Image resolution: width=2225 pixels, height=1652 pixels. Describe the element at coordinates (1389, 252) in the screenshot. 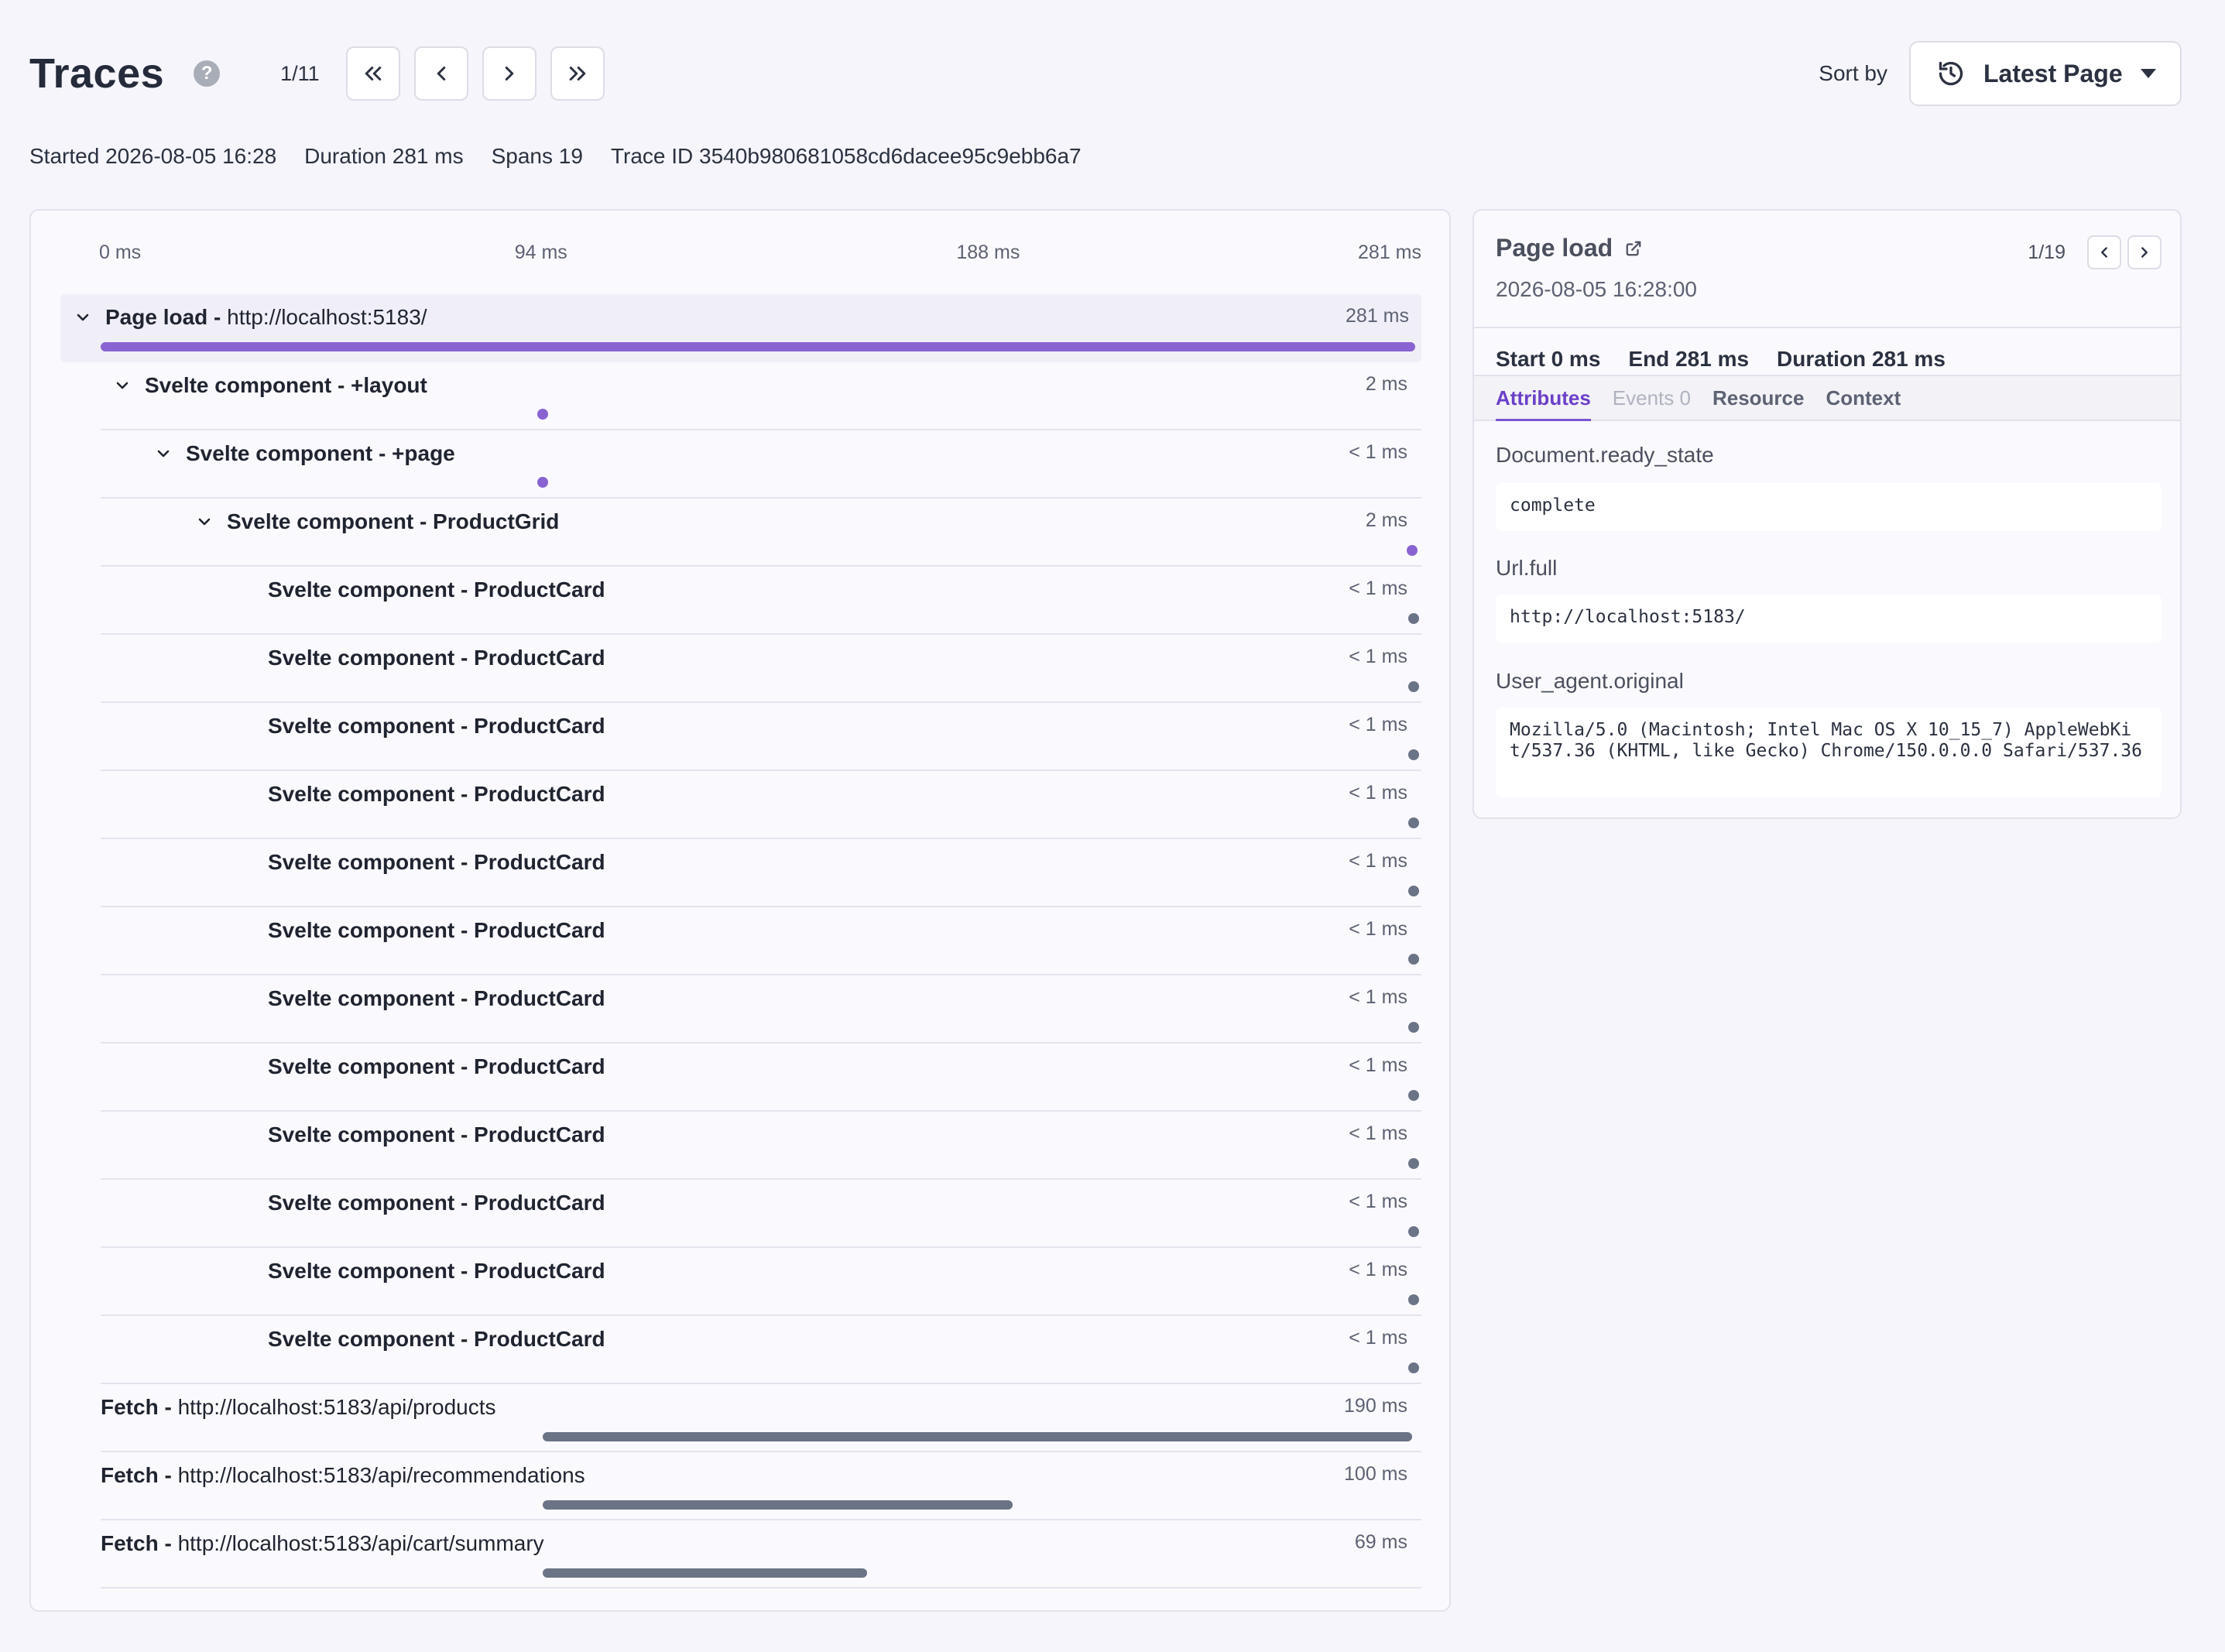

I see `axis-tick: 281 ms` at that location.